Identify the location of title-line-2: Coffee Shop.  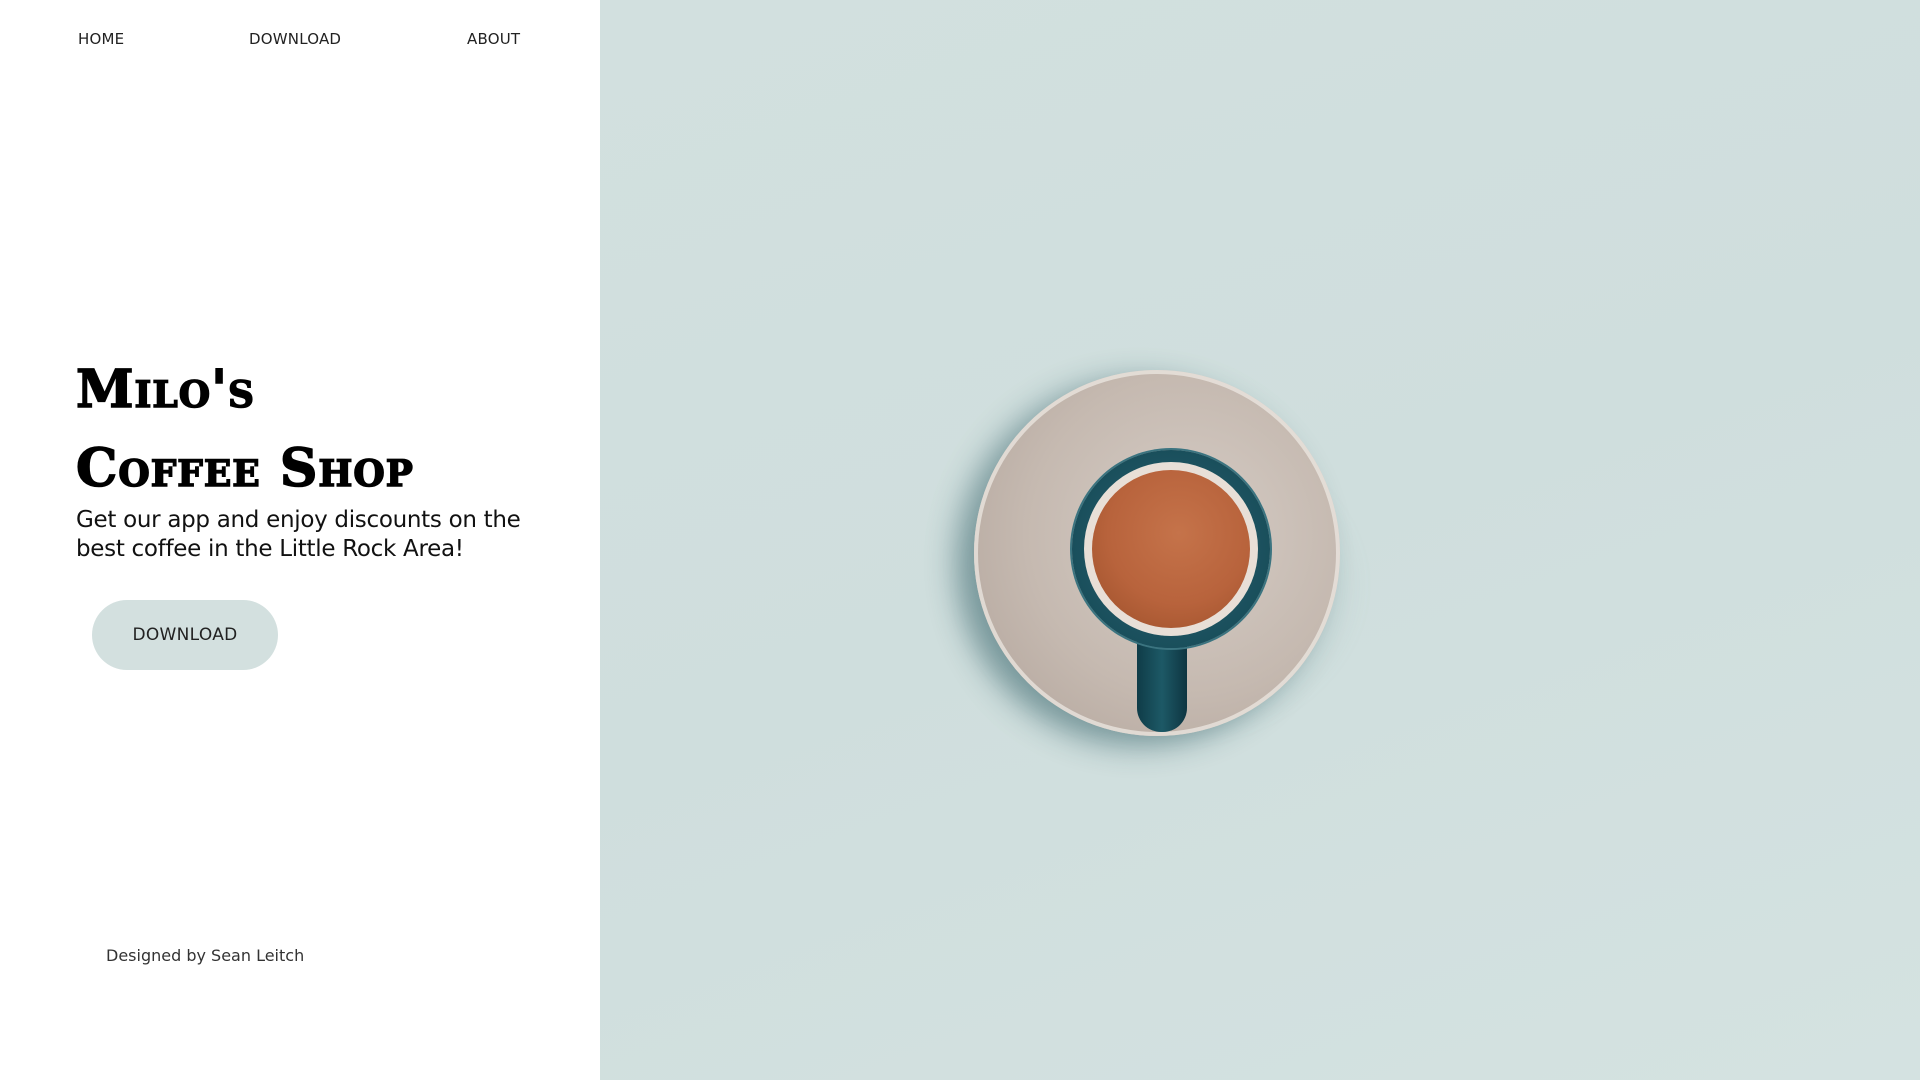
(244, 468).